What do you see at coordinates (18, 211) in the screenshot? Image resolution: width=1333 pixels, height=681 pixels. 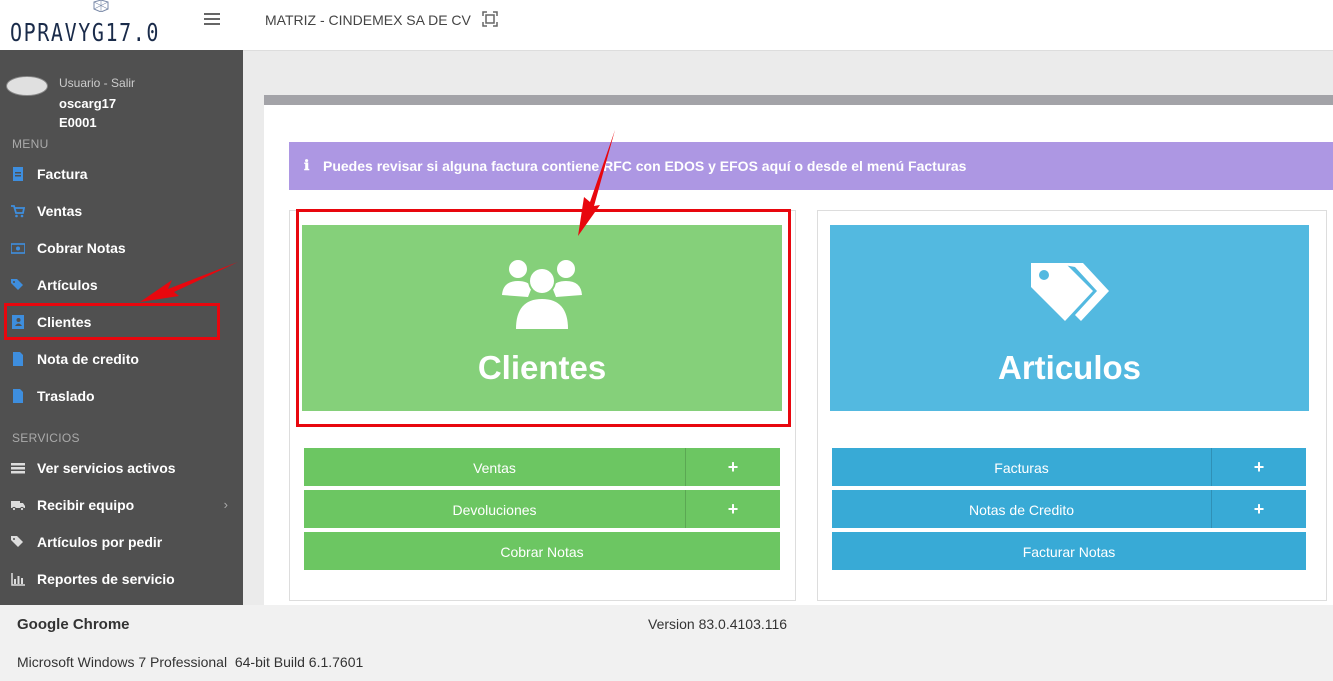 I see `cart-icon` at bounding box center [18, 211].